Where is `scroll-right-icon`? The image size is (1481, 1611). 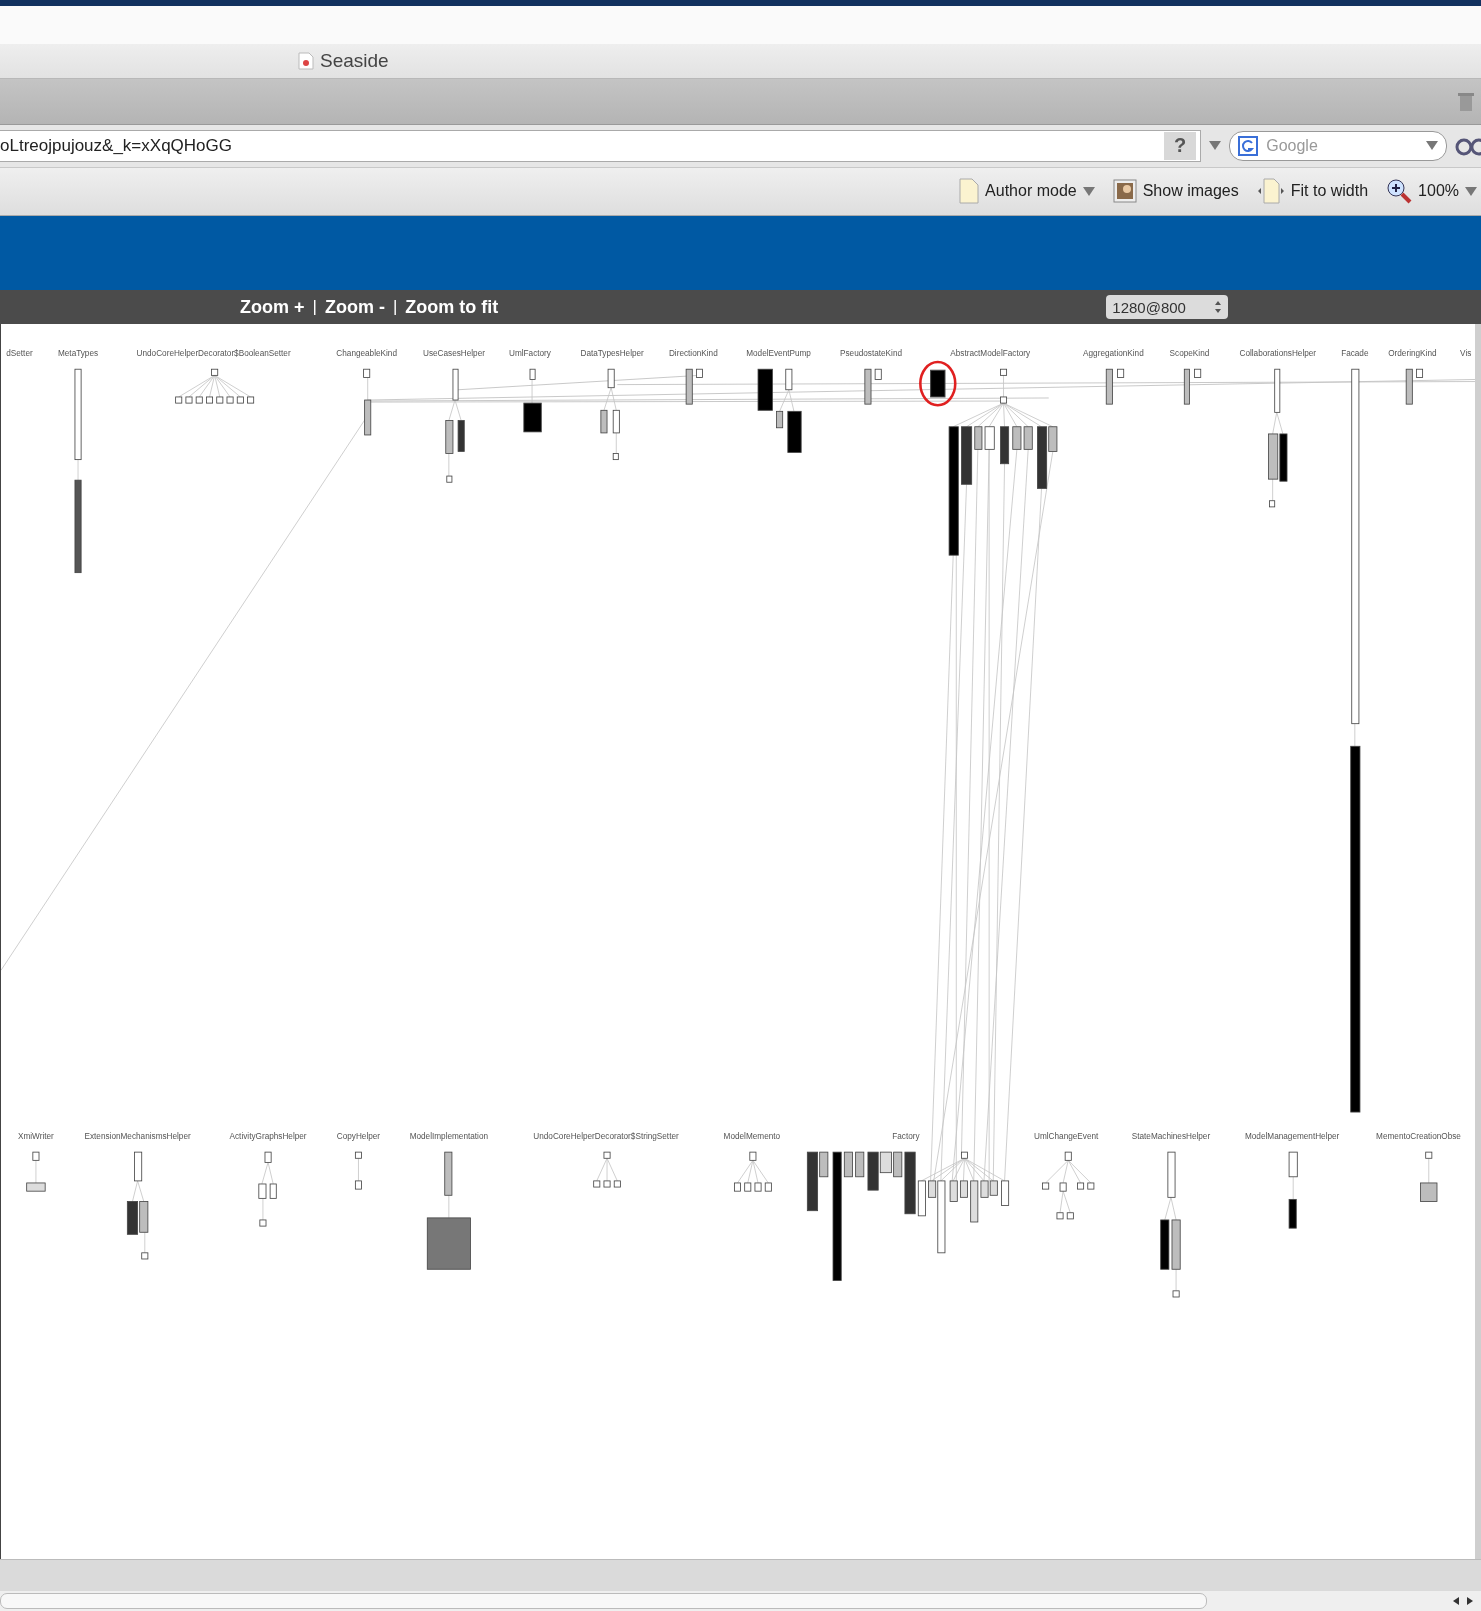
scroll-right-icon is located at coordinates (1470, 1601).